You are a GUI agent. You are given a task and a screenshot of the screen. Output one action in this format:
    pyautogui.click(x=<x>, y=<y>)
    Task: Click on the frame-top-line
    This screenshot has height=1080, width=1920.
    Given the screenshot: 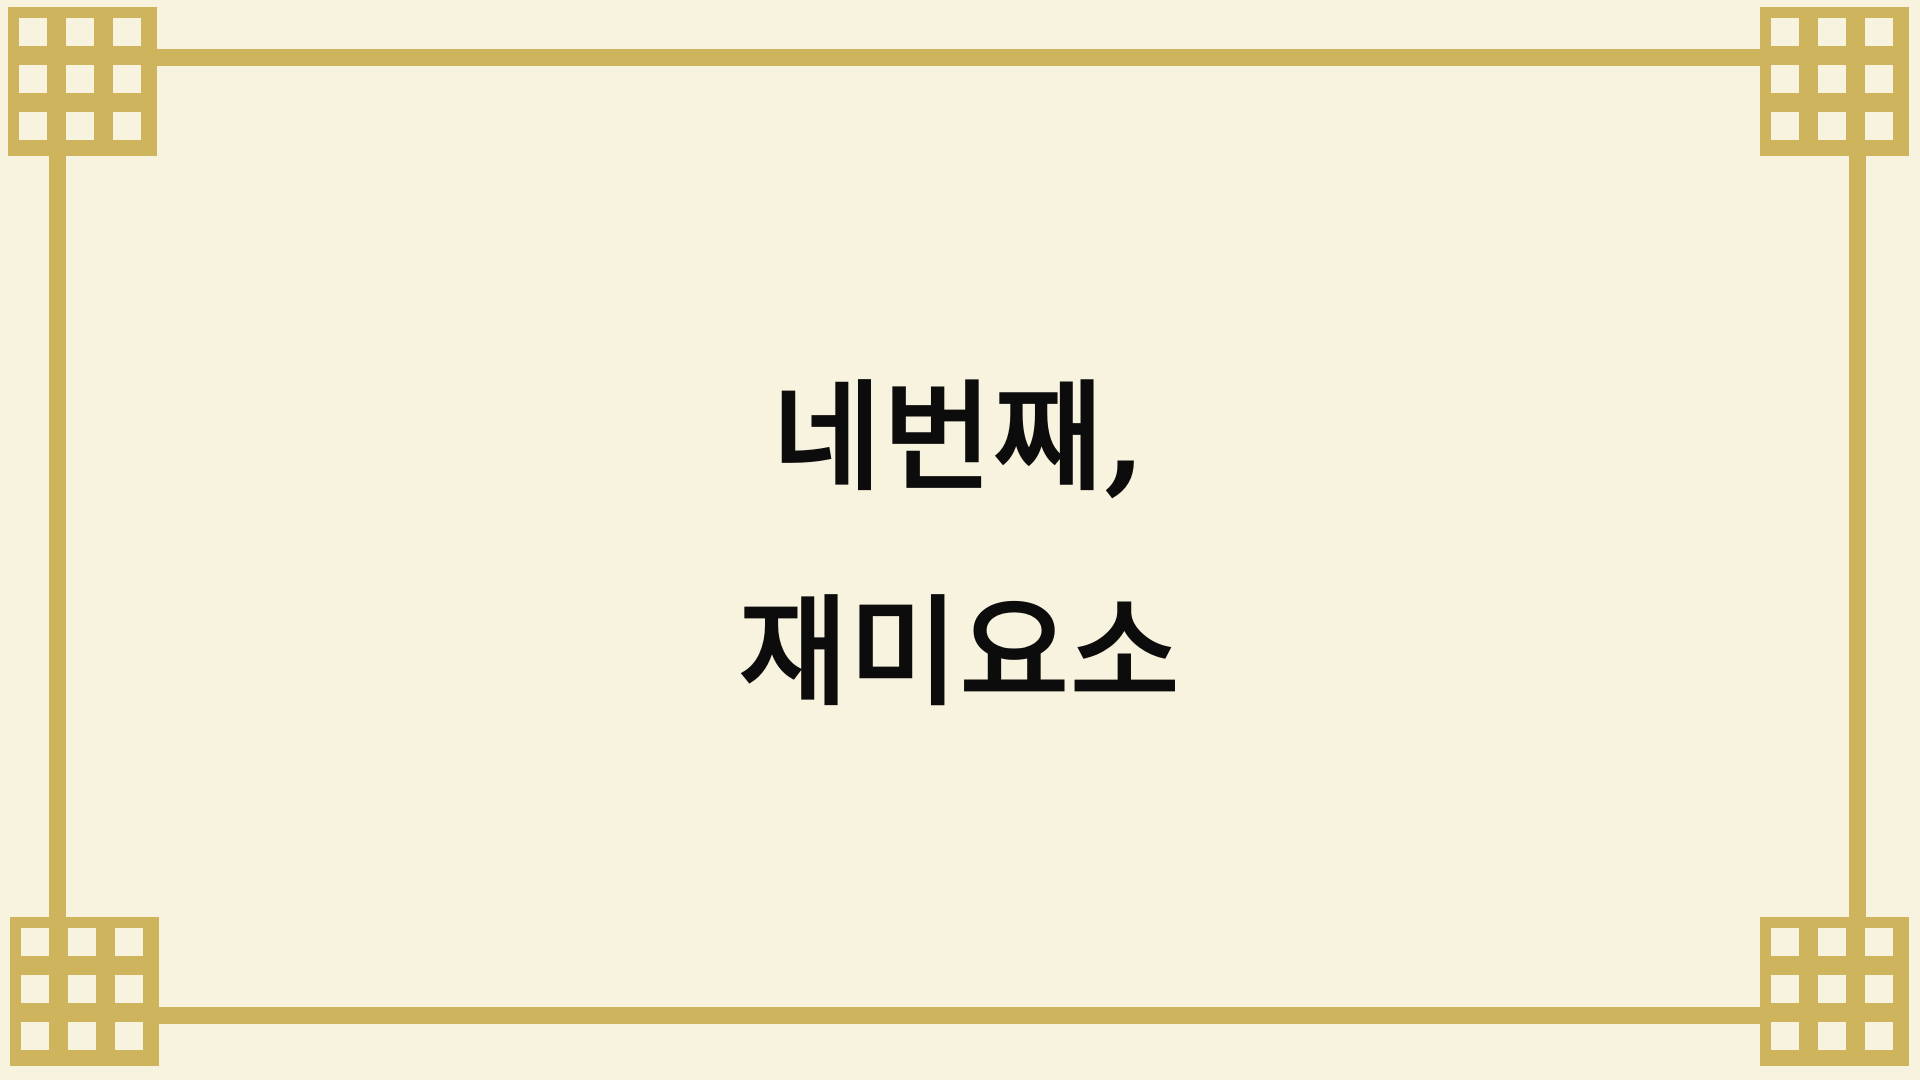 What is the action you would take?
    pyautogui.click(x=955, y=57)
    